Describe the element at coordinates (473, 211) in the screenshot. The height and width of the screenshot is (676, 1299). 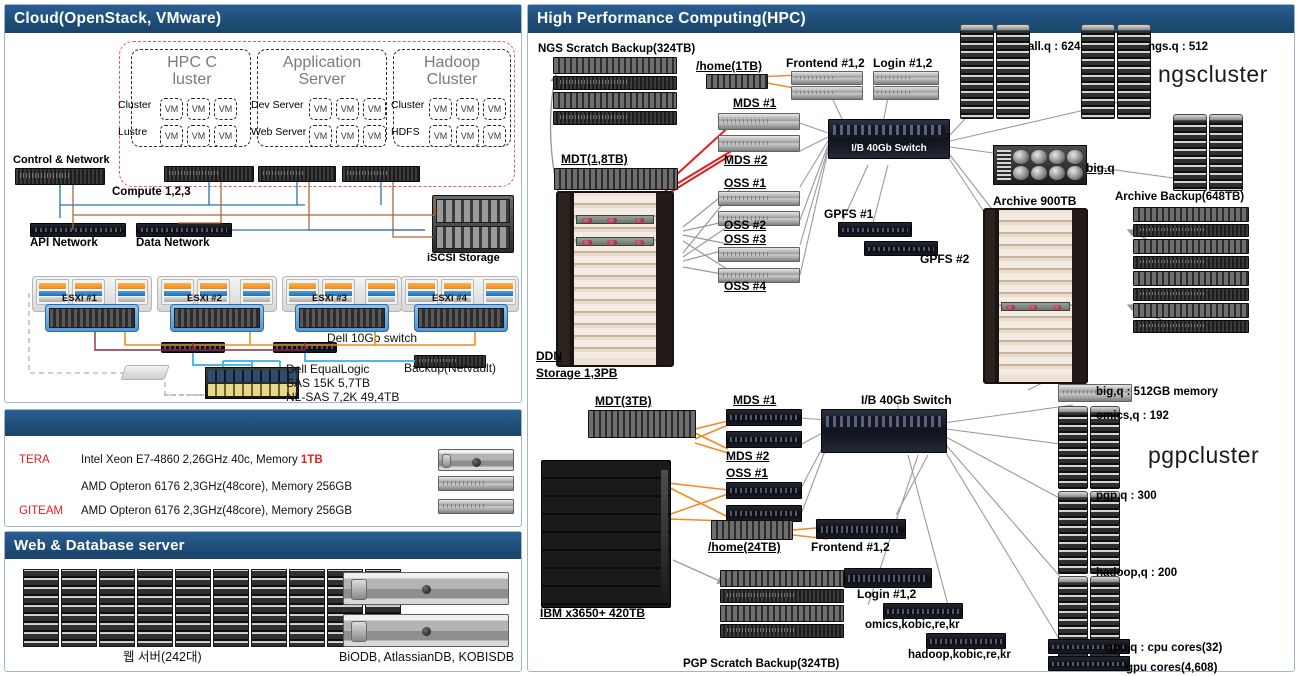
I see `iscsi-shelf-top` at that location.